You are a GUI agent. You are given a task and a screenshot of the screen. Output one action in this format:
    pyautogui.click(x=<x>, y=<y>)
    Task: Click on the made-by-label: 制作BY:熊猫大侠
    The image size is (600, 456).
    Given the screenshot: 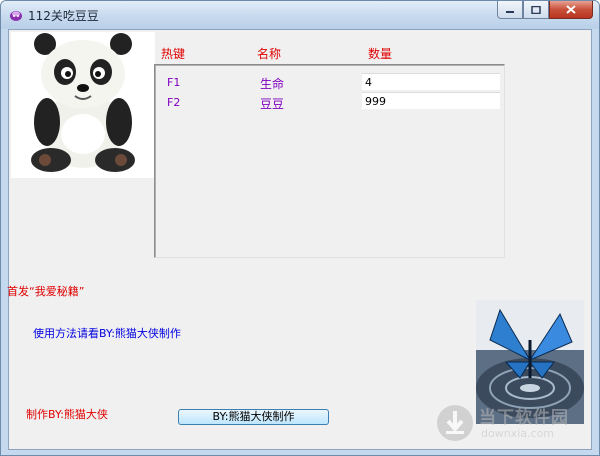 What is the action you would take?
    pyautogui.click(x=67, y=414)
    